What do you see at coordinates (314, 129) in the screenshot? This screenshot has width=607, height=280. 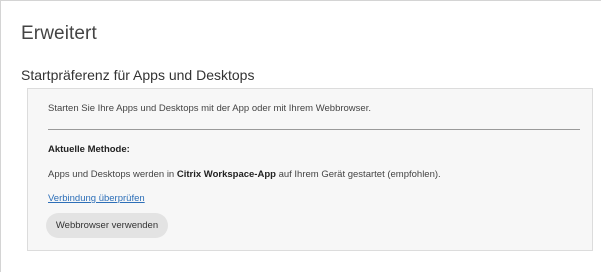 I see `divider` at bounding box center [314, 129].